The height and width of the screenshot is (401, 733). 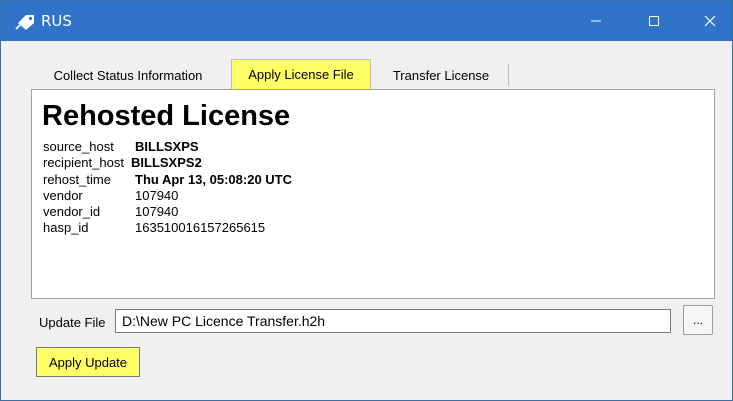 I want to click on update-file-label: Update File, so click(x=72, y=322).